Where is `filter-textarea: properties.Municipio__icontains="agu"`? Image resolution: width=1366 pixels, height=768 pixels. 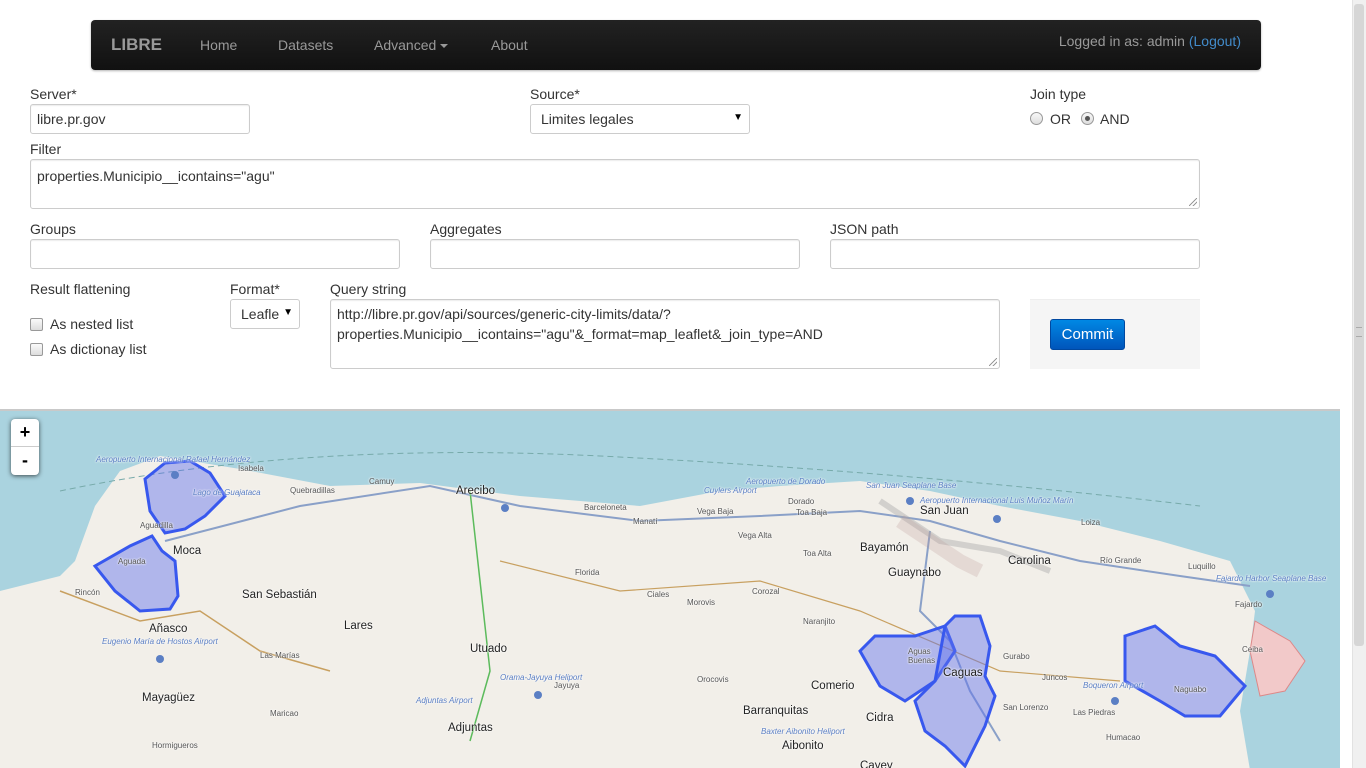 filter-textarea: properties.Municipio__icontains="agu" is located at coordinates (615, 184).